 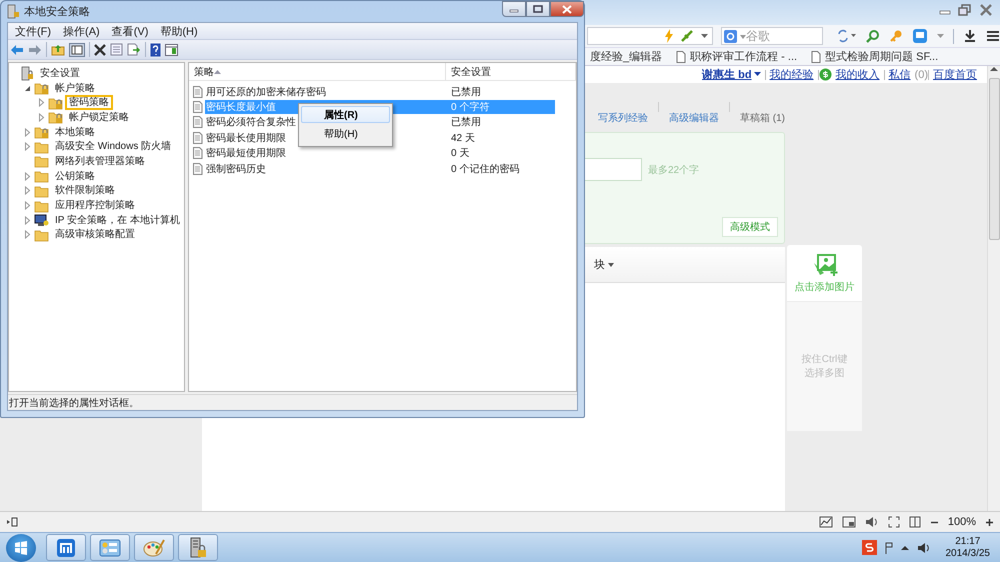 I want to click on close-button, so click(x=567, y=9).